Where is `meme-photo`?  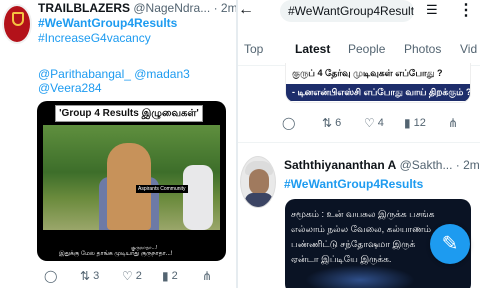
meme-photo is located at coordinates (131, 177).